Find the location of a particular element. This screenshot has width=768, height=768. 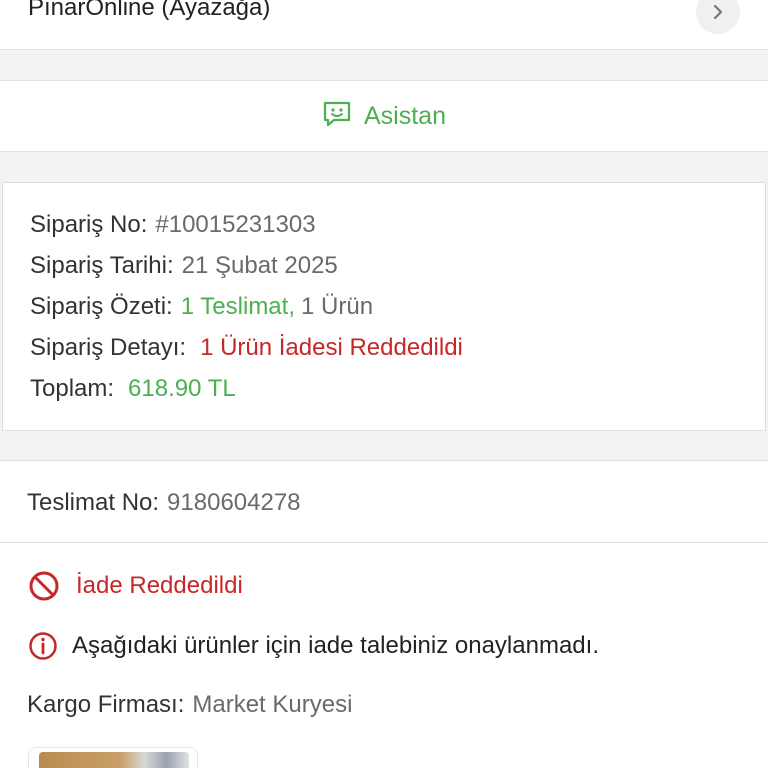

delivery-number-label: Teslimat No: is located at coordinates (93, 502).